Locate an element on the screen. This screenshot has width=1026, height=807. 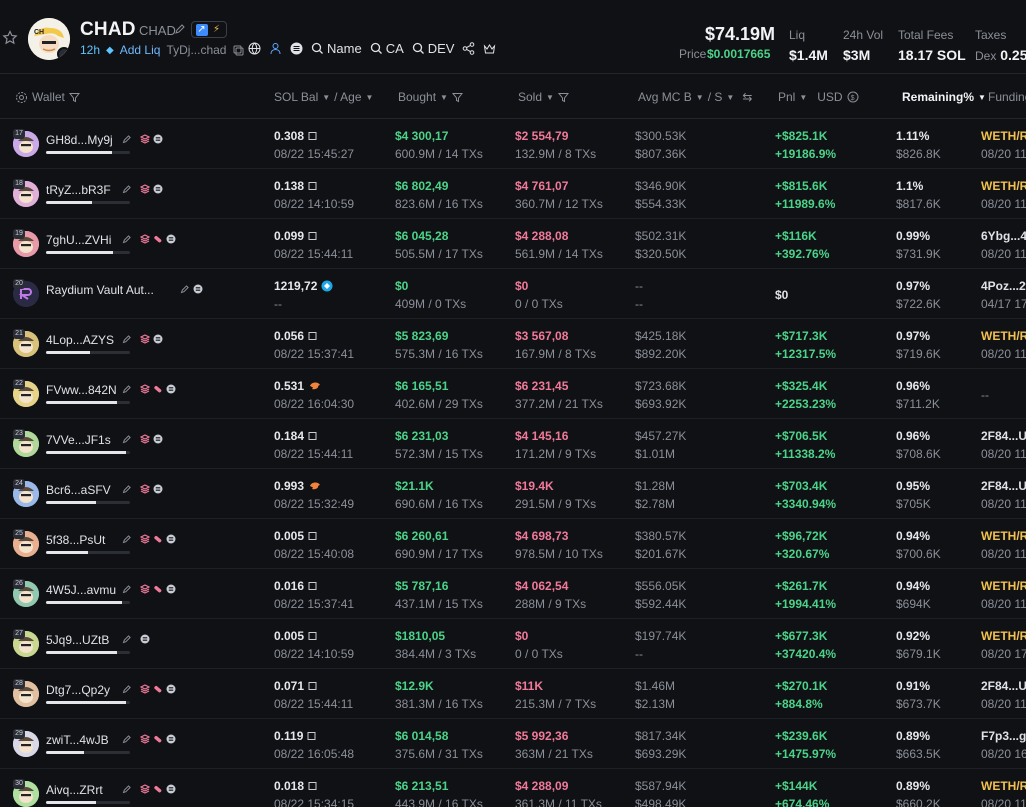
wallet-avatar: 26 is located at coordinates (26, 593).